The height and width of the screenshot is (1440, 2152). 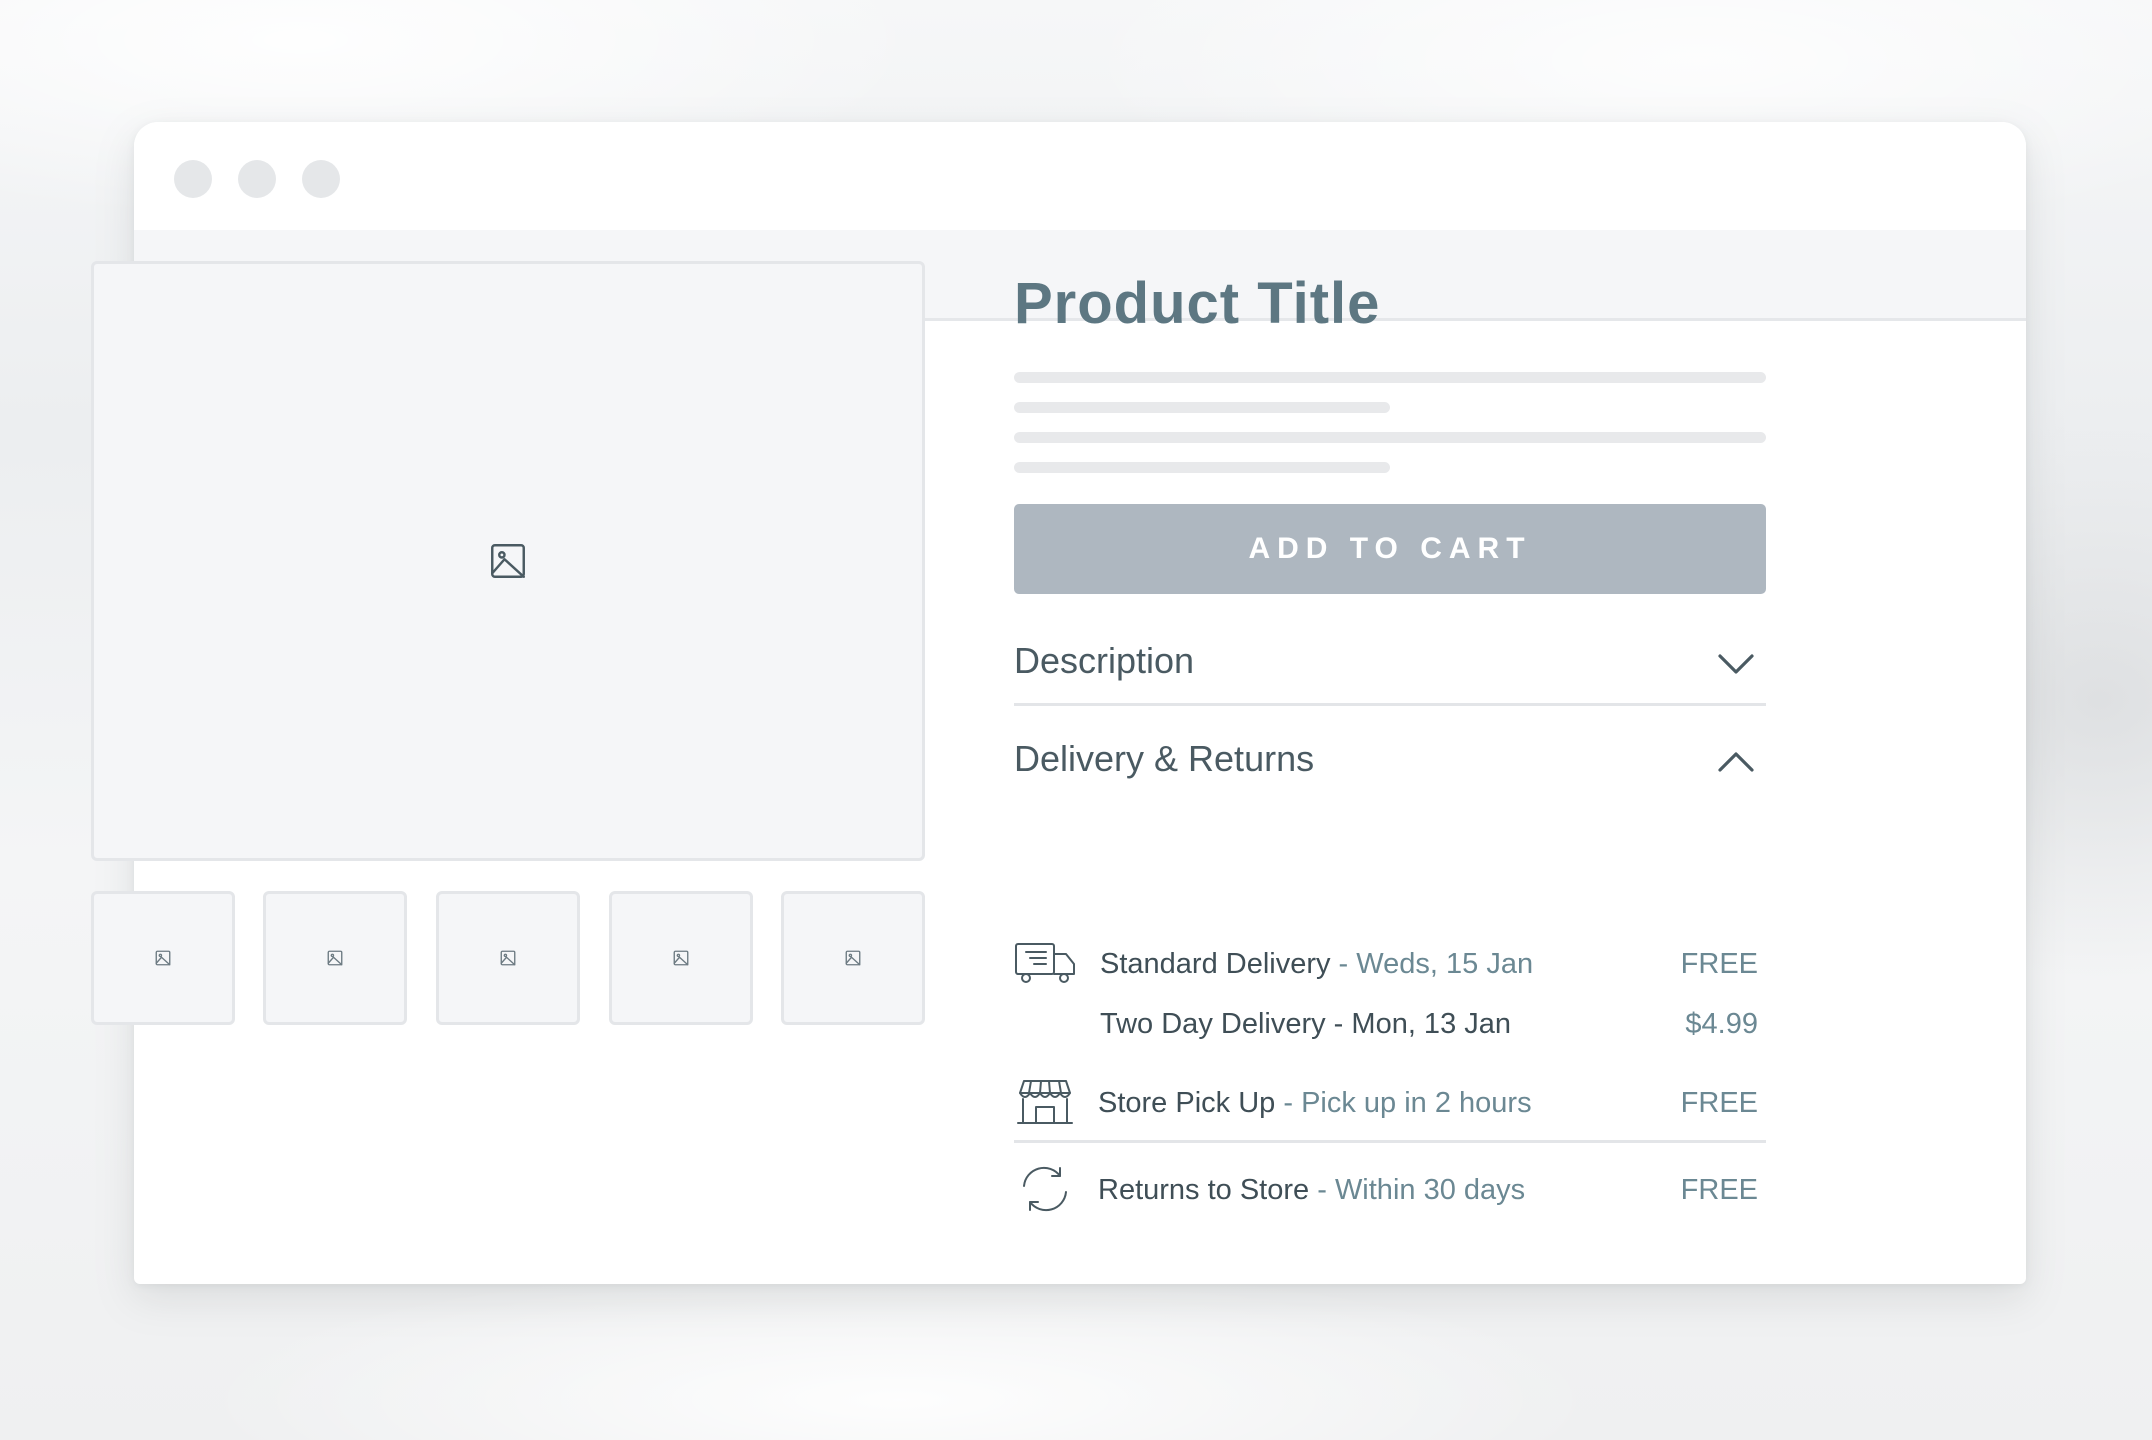 What do you see at coordinates (1445, 964) in the screenshot?
I see `delivery-option-date: Weds, 15 Jan` at bounding box center [1445, 964].